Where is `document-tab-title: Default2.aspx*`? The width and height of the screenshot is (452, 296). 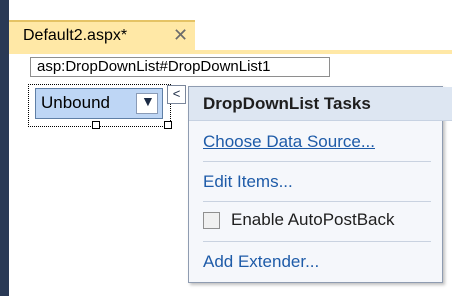 document-tab-title: Default2.aspx* is located at coordinates (75, 35).